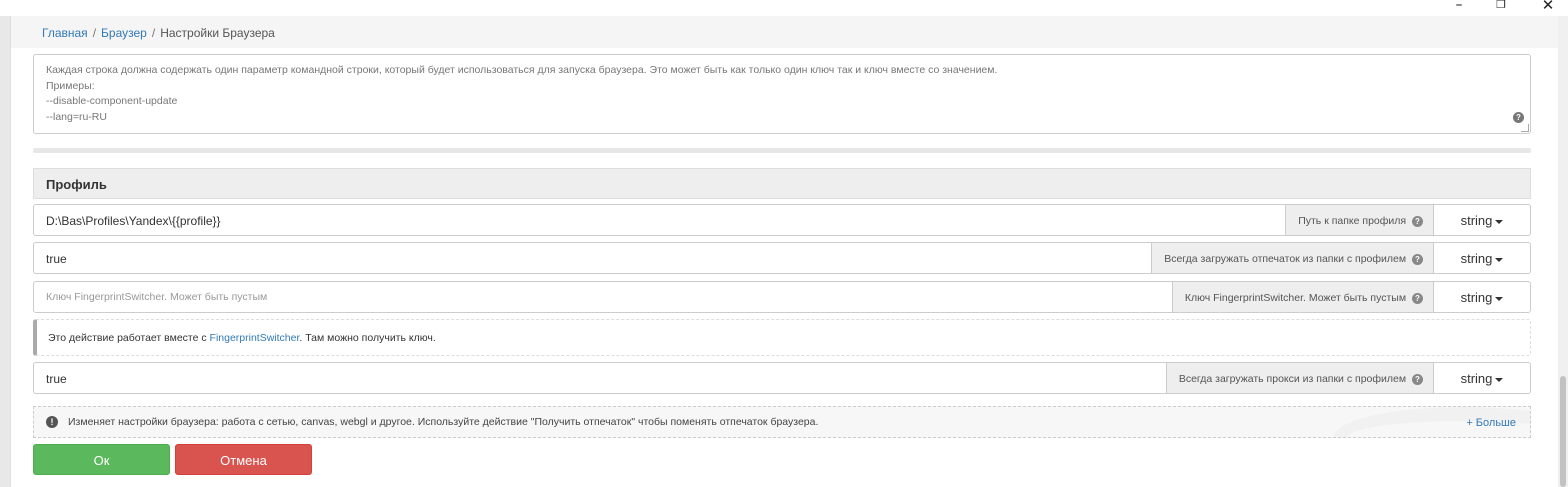 Image resolution: width=1568 pixels, height=487 pixels. I want to click on textarea-placeholder-line: --lang=ru-RU, so click(76, 116).